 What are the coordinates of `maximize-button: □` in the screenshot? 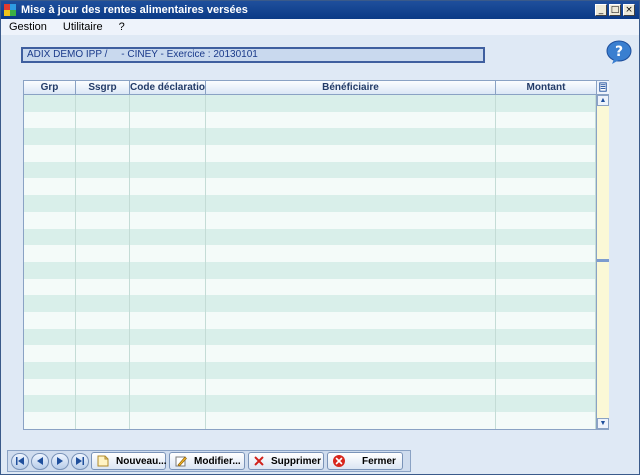 It's located at (615, 10).